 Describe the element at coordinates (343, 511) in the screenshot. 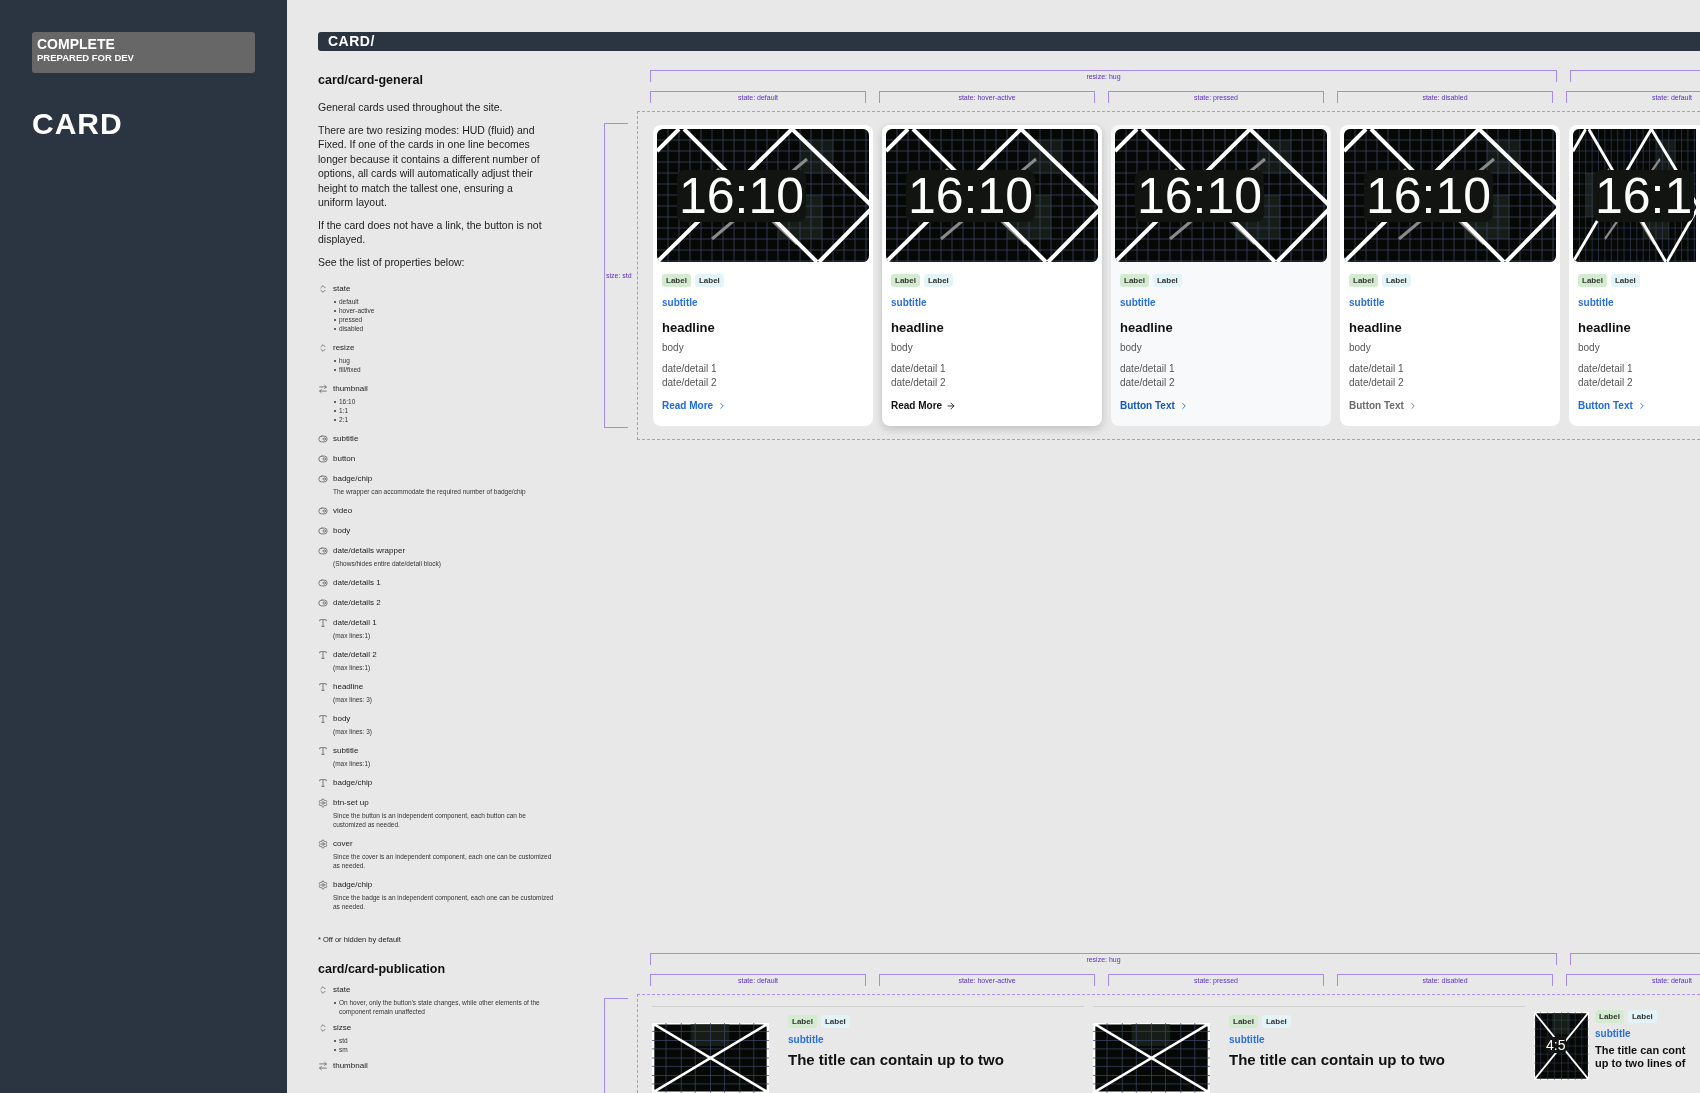

I see `property-name: video` at that location.